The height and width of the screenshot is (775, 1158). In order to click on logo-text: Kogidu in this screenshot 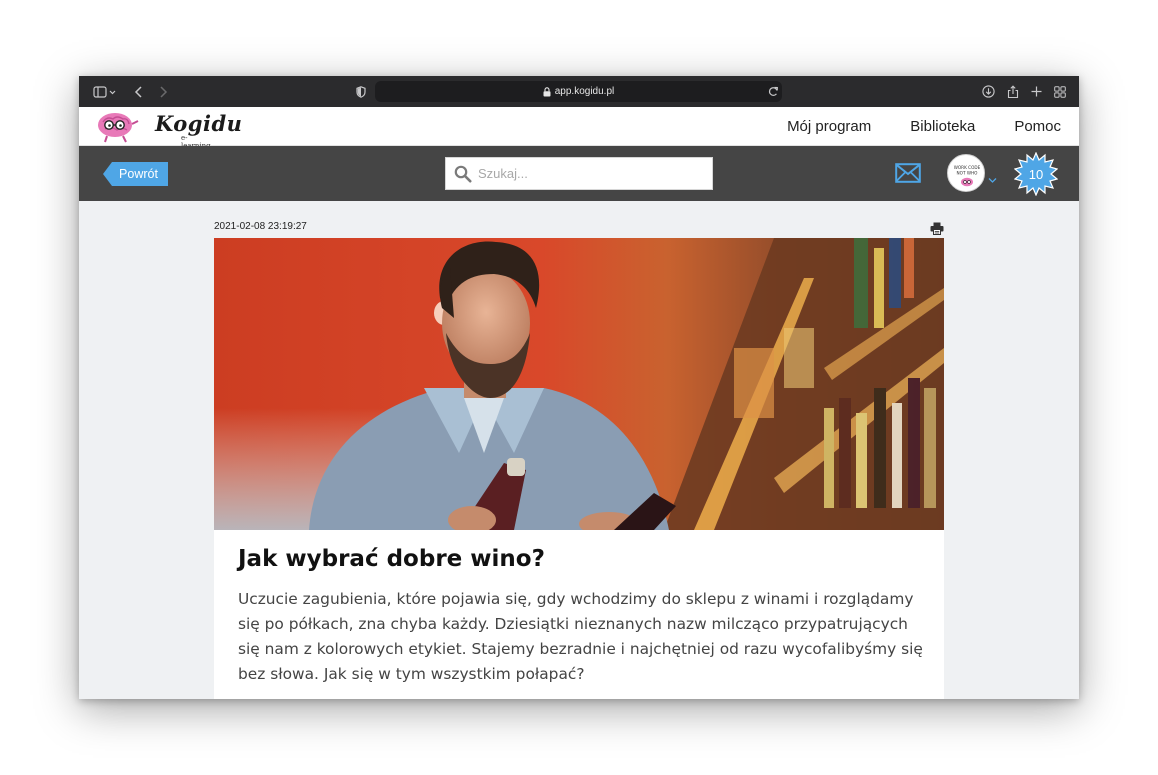, I will do `click(199, 123)`.